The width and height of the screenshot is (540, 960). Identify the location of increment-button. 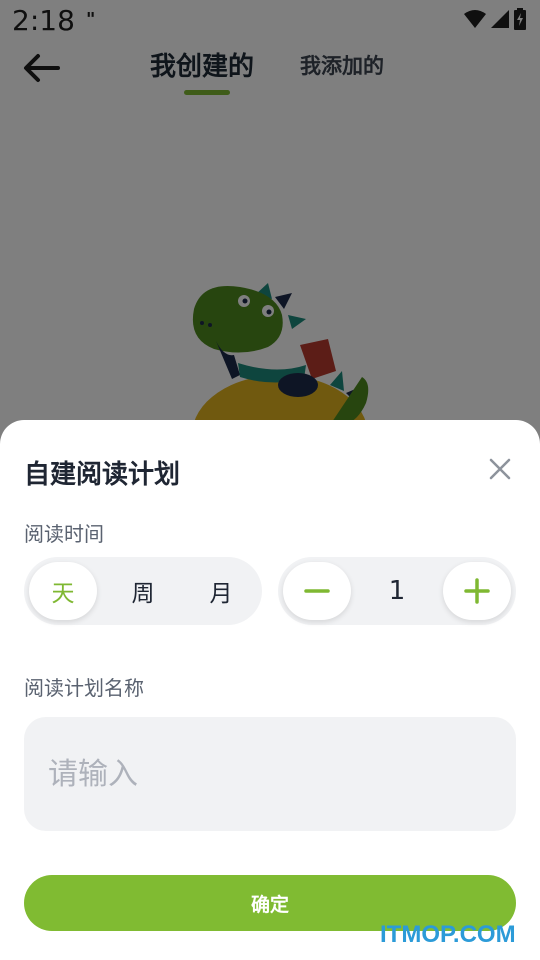
(477, 591).